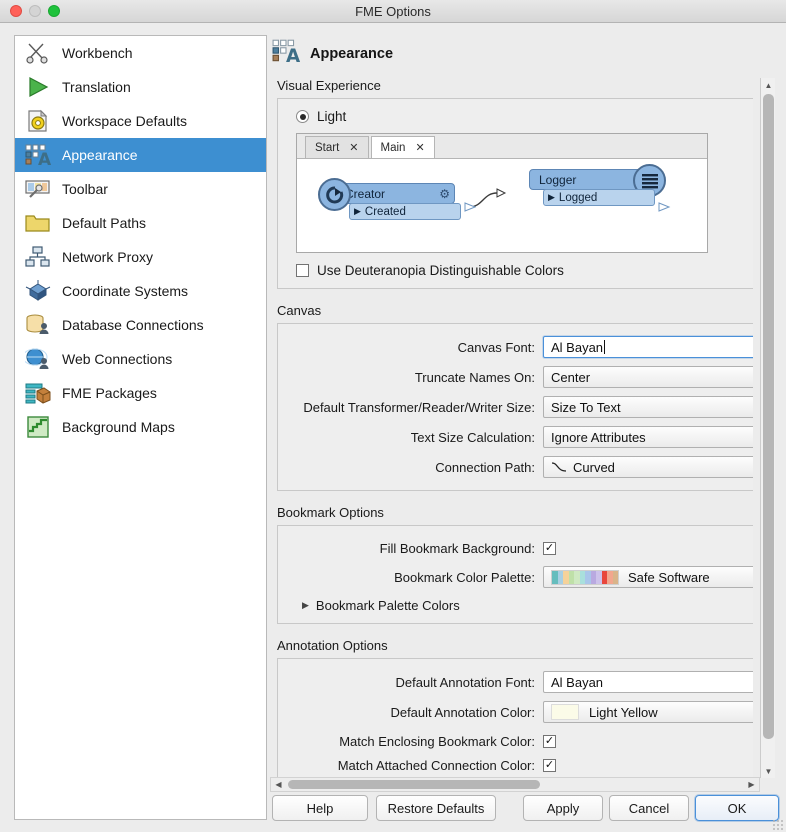 This screenshot has width=786, height=832. I want to click on match-enclosing-bookmark-label: Match Enclosing Bookmark Color:, so click(437, 741).